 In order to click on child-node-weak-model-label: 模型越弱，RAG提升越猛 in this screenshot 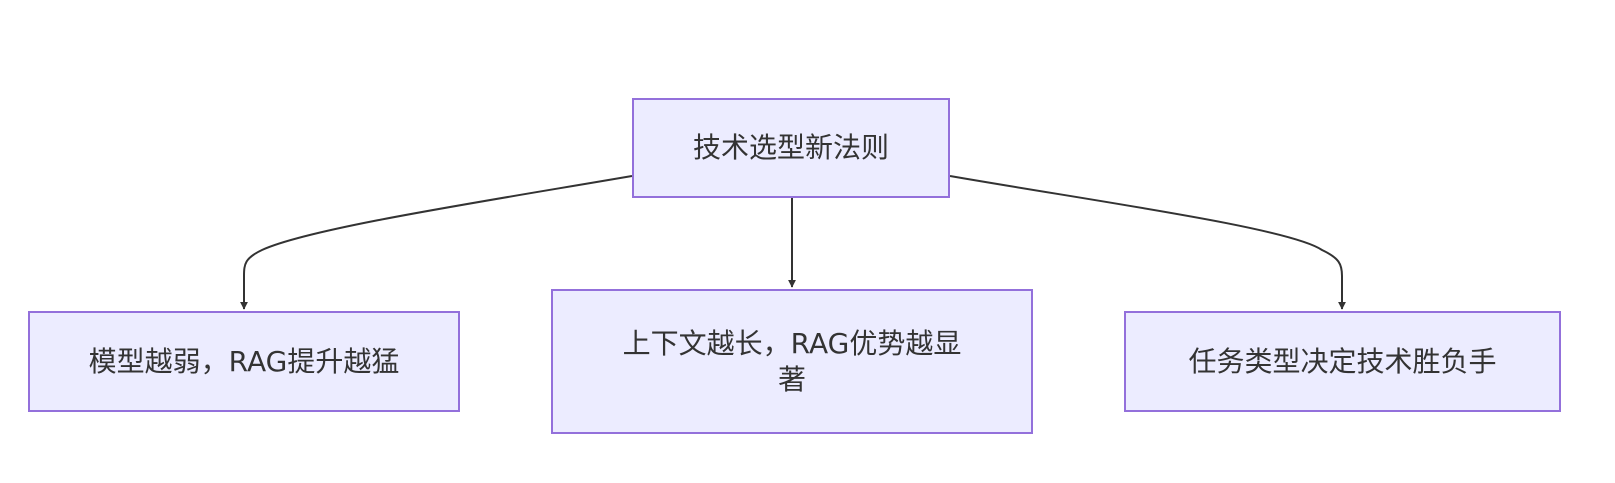, I will do `click(244, 361)`.